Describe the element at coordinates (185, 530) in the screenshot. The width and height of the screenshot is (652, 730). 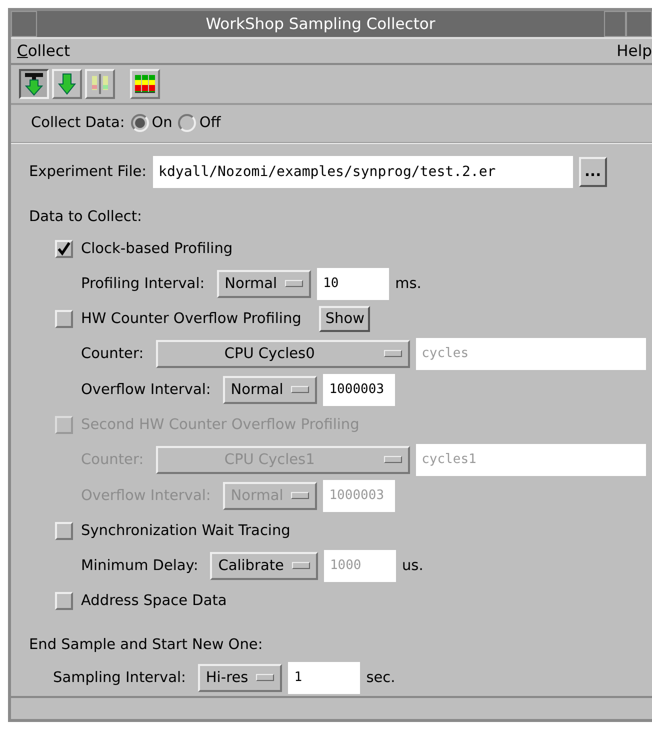
I see `checkbox-label: Synchronization Wait Tracing` at that location.